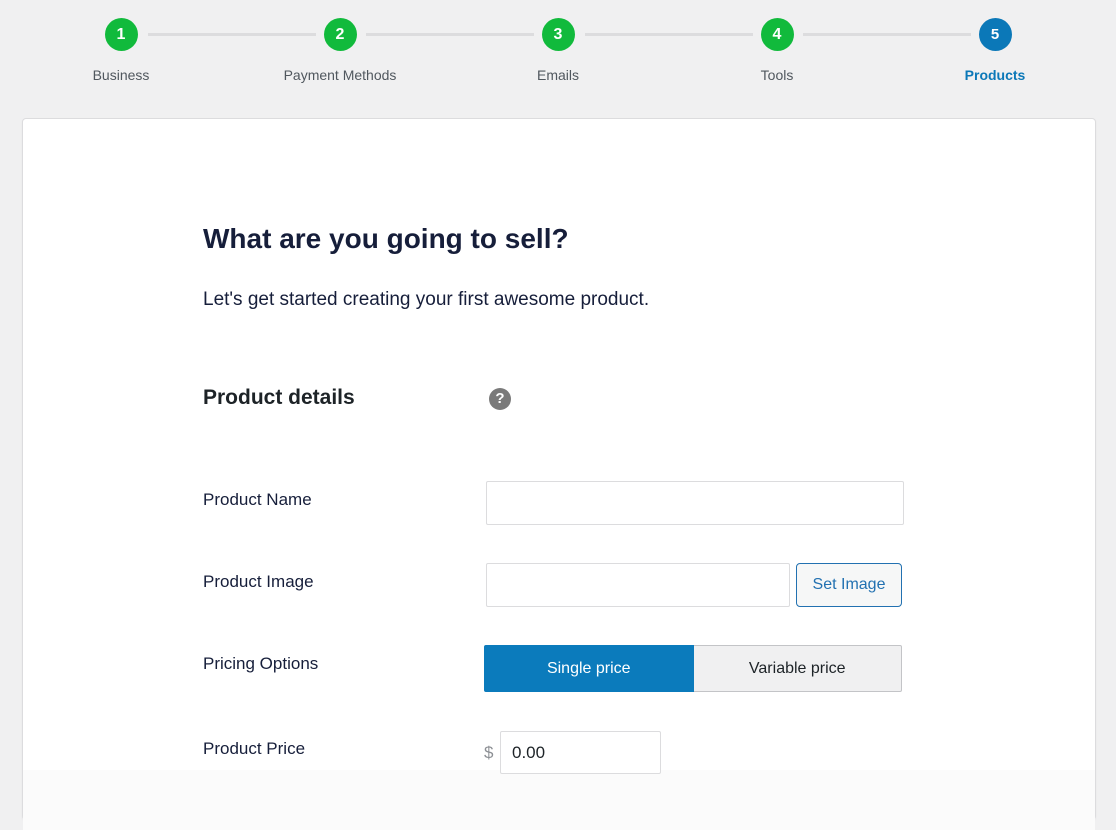  I want to click on product-name-input, so click(695, 503).